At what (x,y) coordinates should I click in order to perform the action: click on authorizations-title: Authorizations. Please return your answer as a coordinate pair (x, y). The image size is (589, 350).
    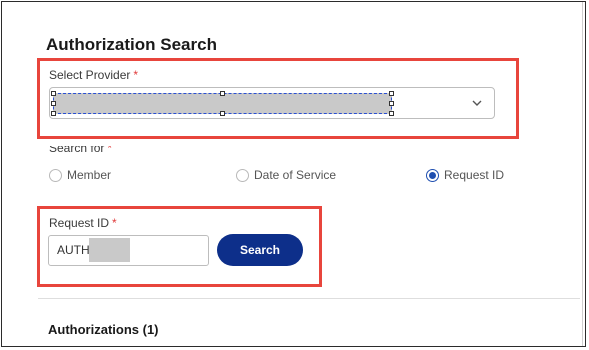
    Looking at the image, I should click on (93, 329).